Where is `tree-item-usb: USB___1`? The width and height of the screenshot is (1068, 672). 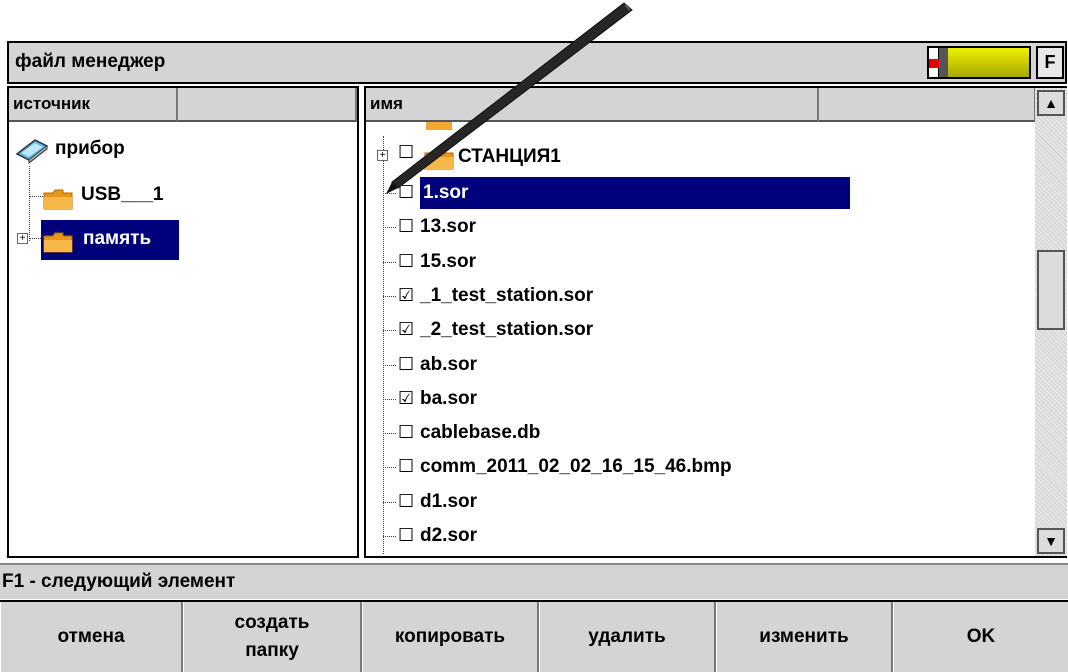
tree-item-usb: USB___1 is located at coordinates (113, 197).